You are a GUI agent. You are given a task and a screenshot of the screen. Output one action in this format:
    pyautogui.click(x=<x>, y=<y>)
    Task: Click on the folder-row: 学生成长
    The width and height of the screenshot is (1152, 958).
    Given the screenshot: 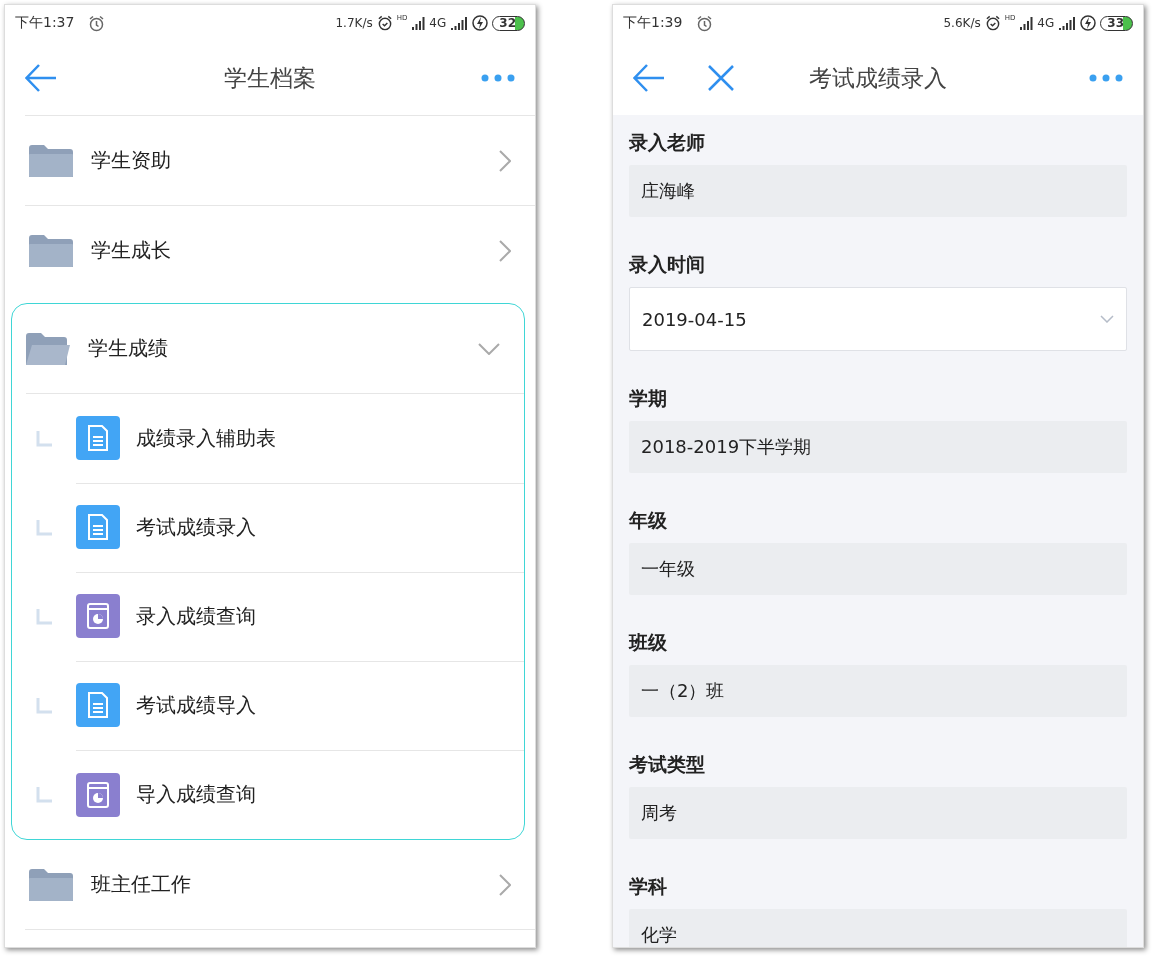 What is the action you would take?
    pyautogui.click(x=280, y=250)
    